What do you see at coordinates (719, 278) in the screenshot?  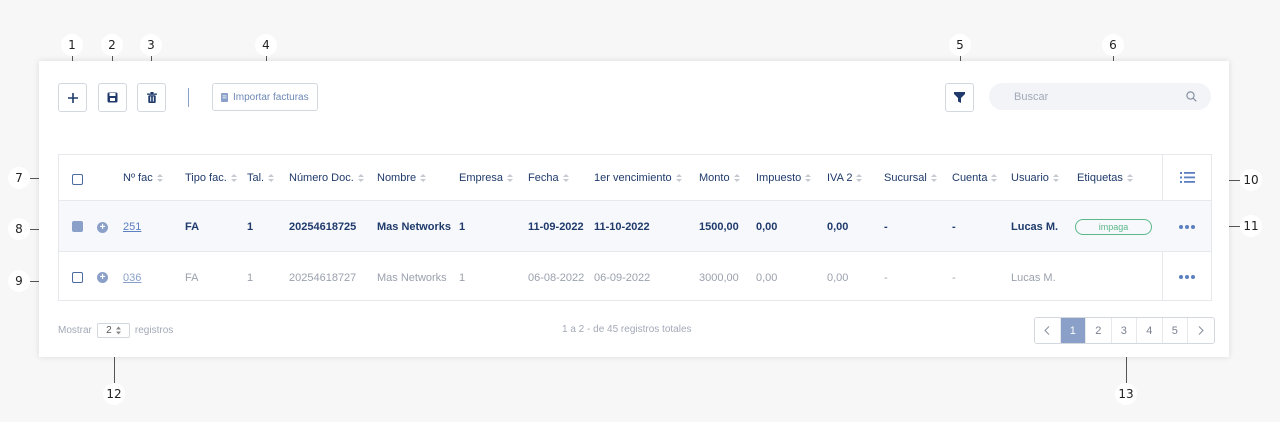 I see `cell-amount: 3000,00` at bounding box center [719, 278].